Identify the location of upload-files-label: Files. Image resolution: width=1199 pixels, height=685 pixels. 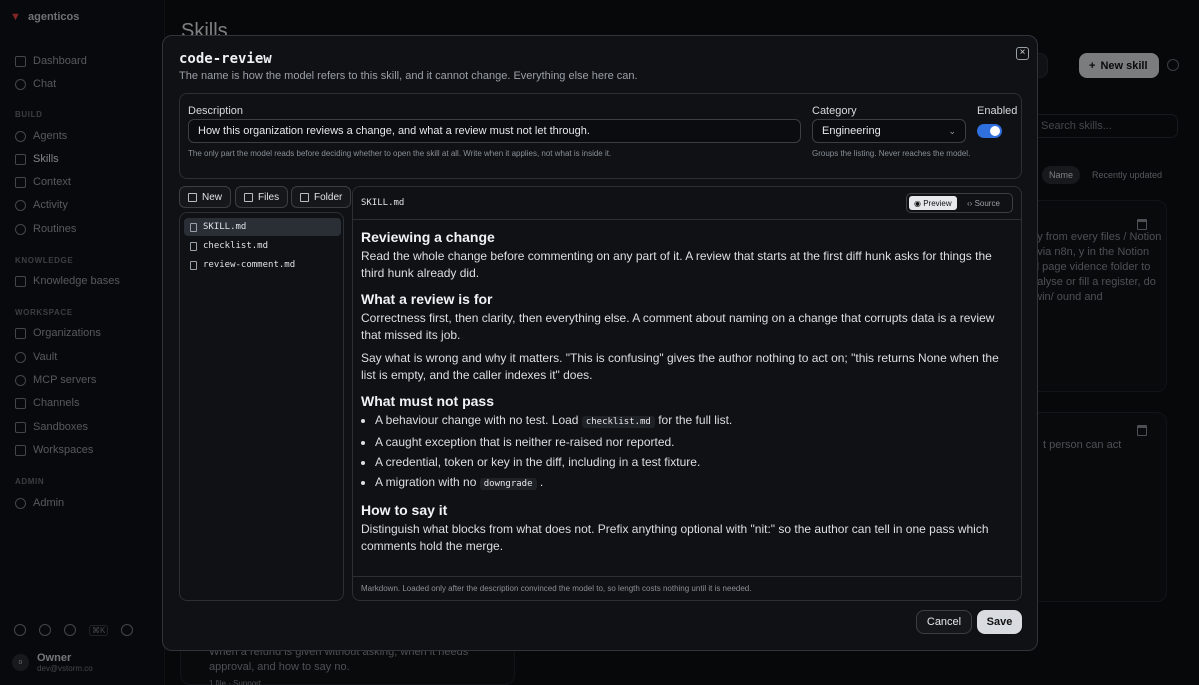
(269, 197).